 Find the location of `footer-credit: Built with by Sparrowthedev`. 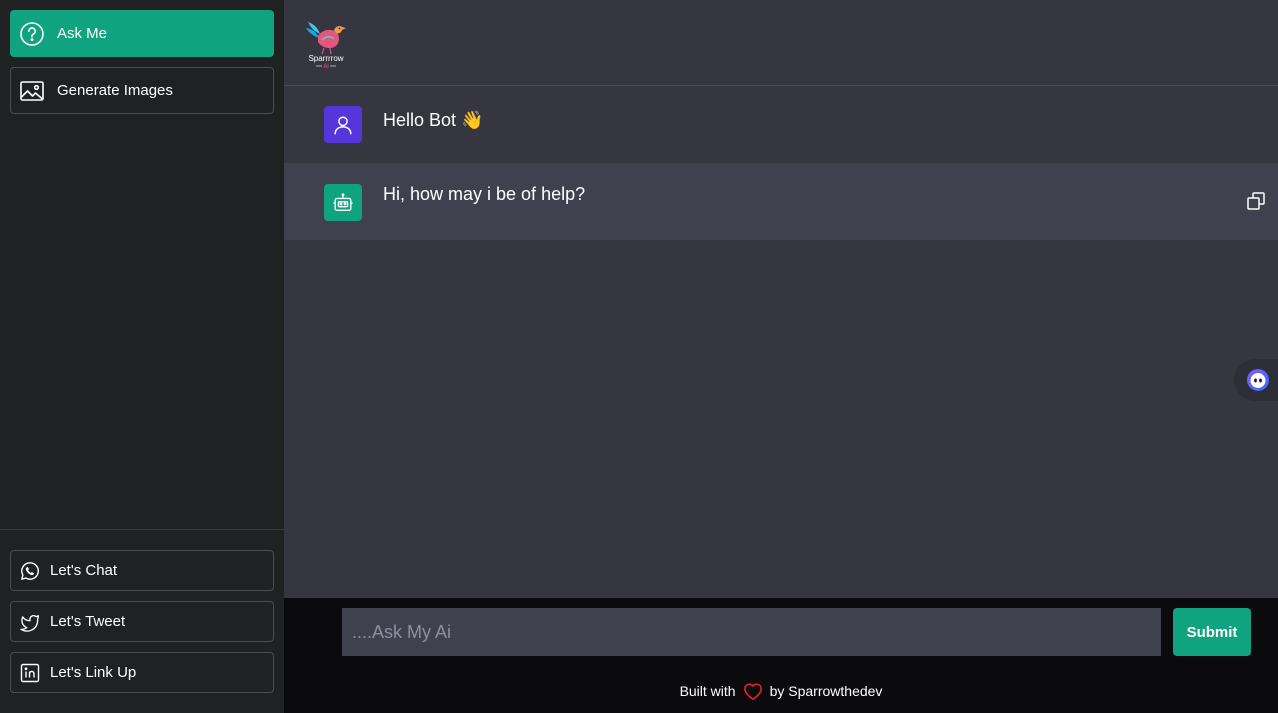

footer-credit: Built with by Sparrowthedev is located at coordinates (781, 691).